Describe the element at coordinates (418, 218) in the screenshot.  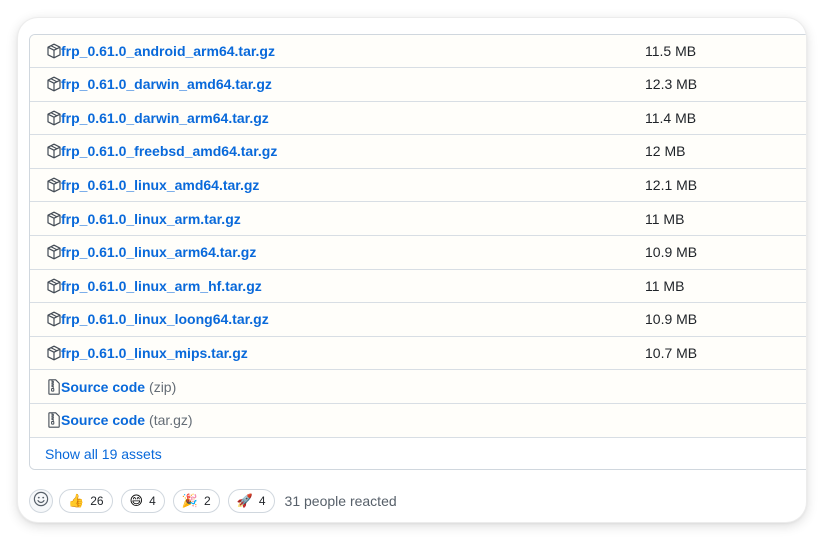
I see `asset-row: frp_0.61.0_linux_arm.tar.gz 11 MB` at that location.